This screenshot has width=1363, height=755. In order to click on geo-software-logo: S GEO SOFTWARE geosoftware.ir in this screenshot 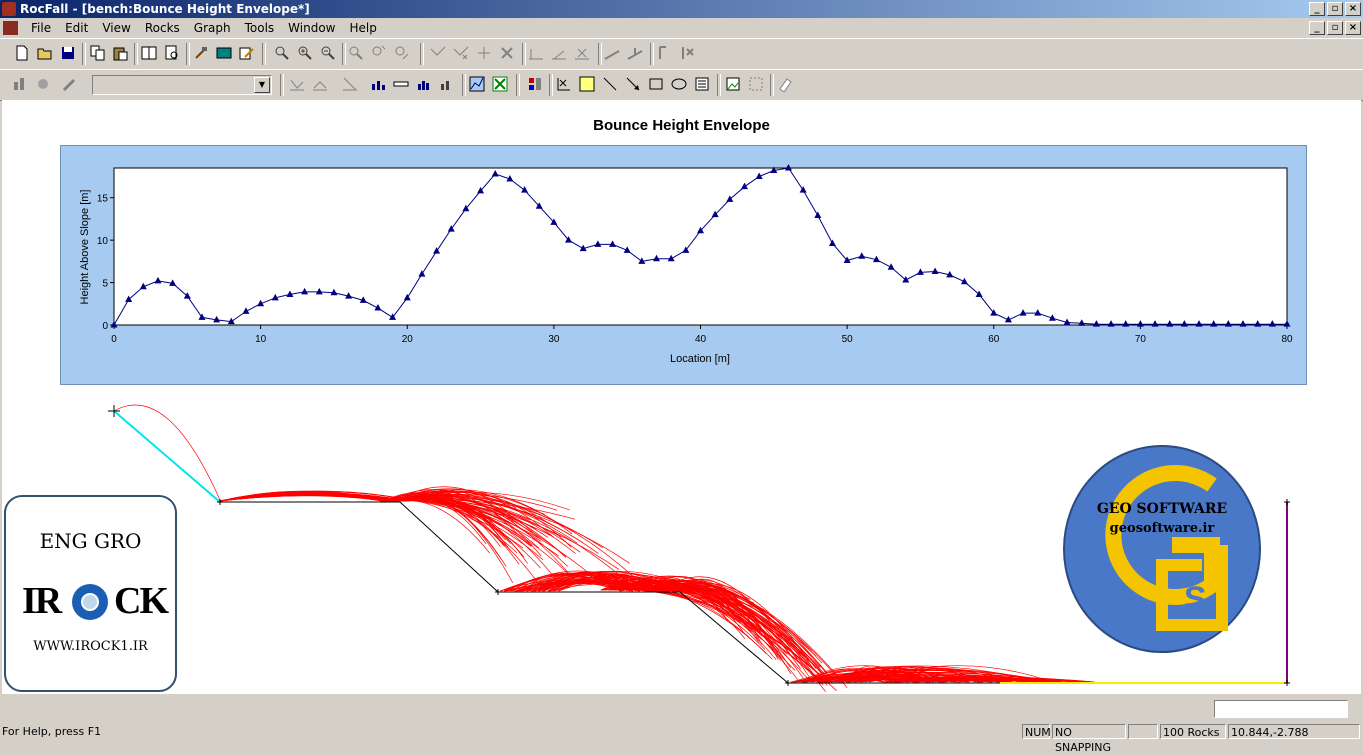, I will do `click(1162, 549)`.